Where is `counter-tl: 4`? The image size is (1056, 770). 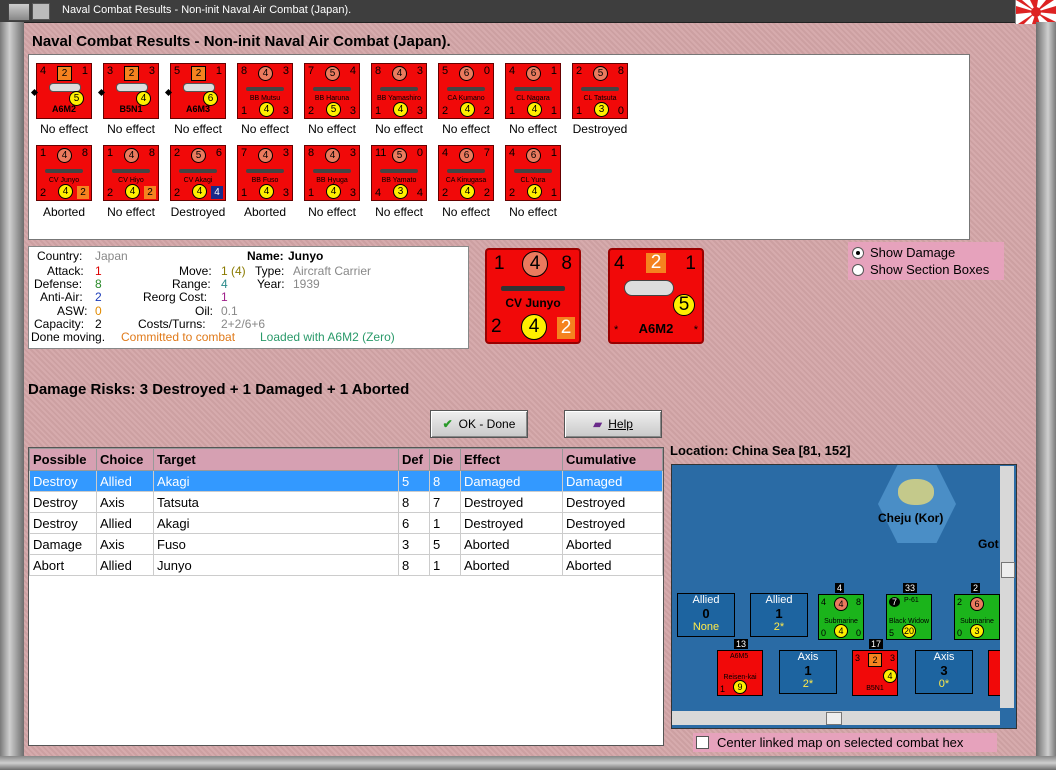 counter-tl: 4 is located at coordinates (512, 153).